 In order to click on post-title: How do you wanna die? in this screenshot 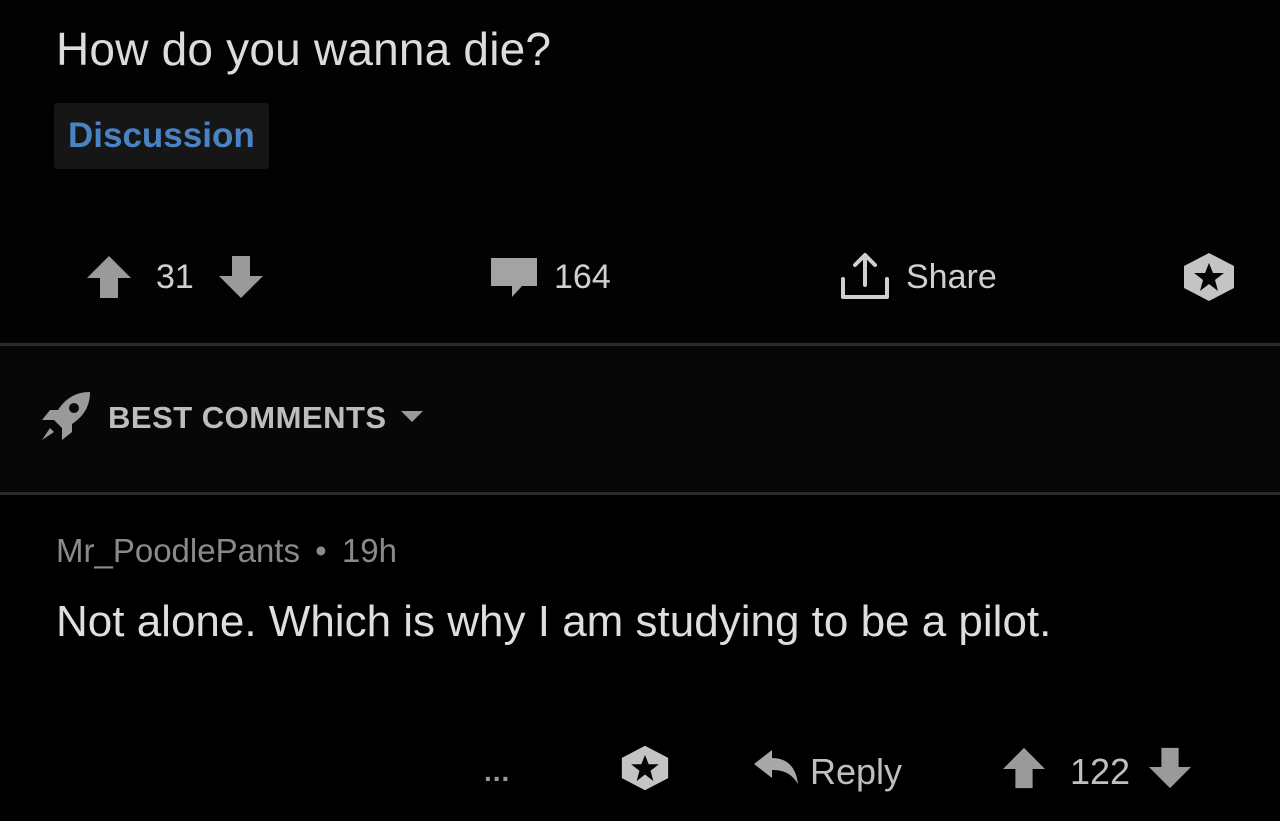, I will do `click(304, 49)`.